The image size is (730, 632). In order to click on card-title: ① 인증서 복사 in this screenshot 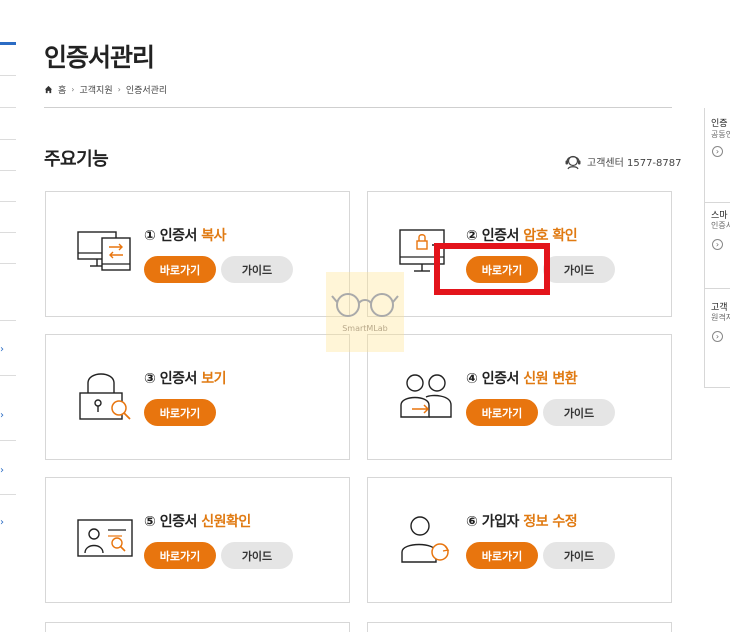, I will do `click(185, 236)`.